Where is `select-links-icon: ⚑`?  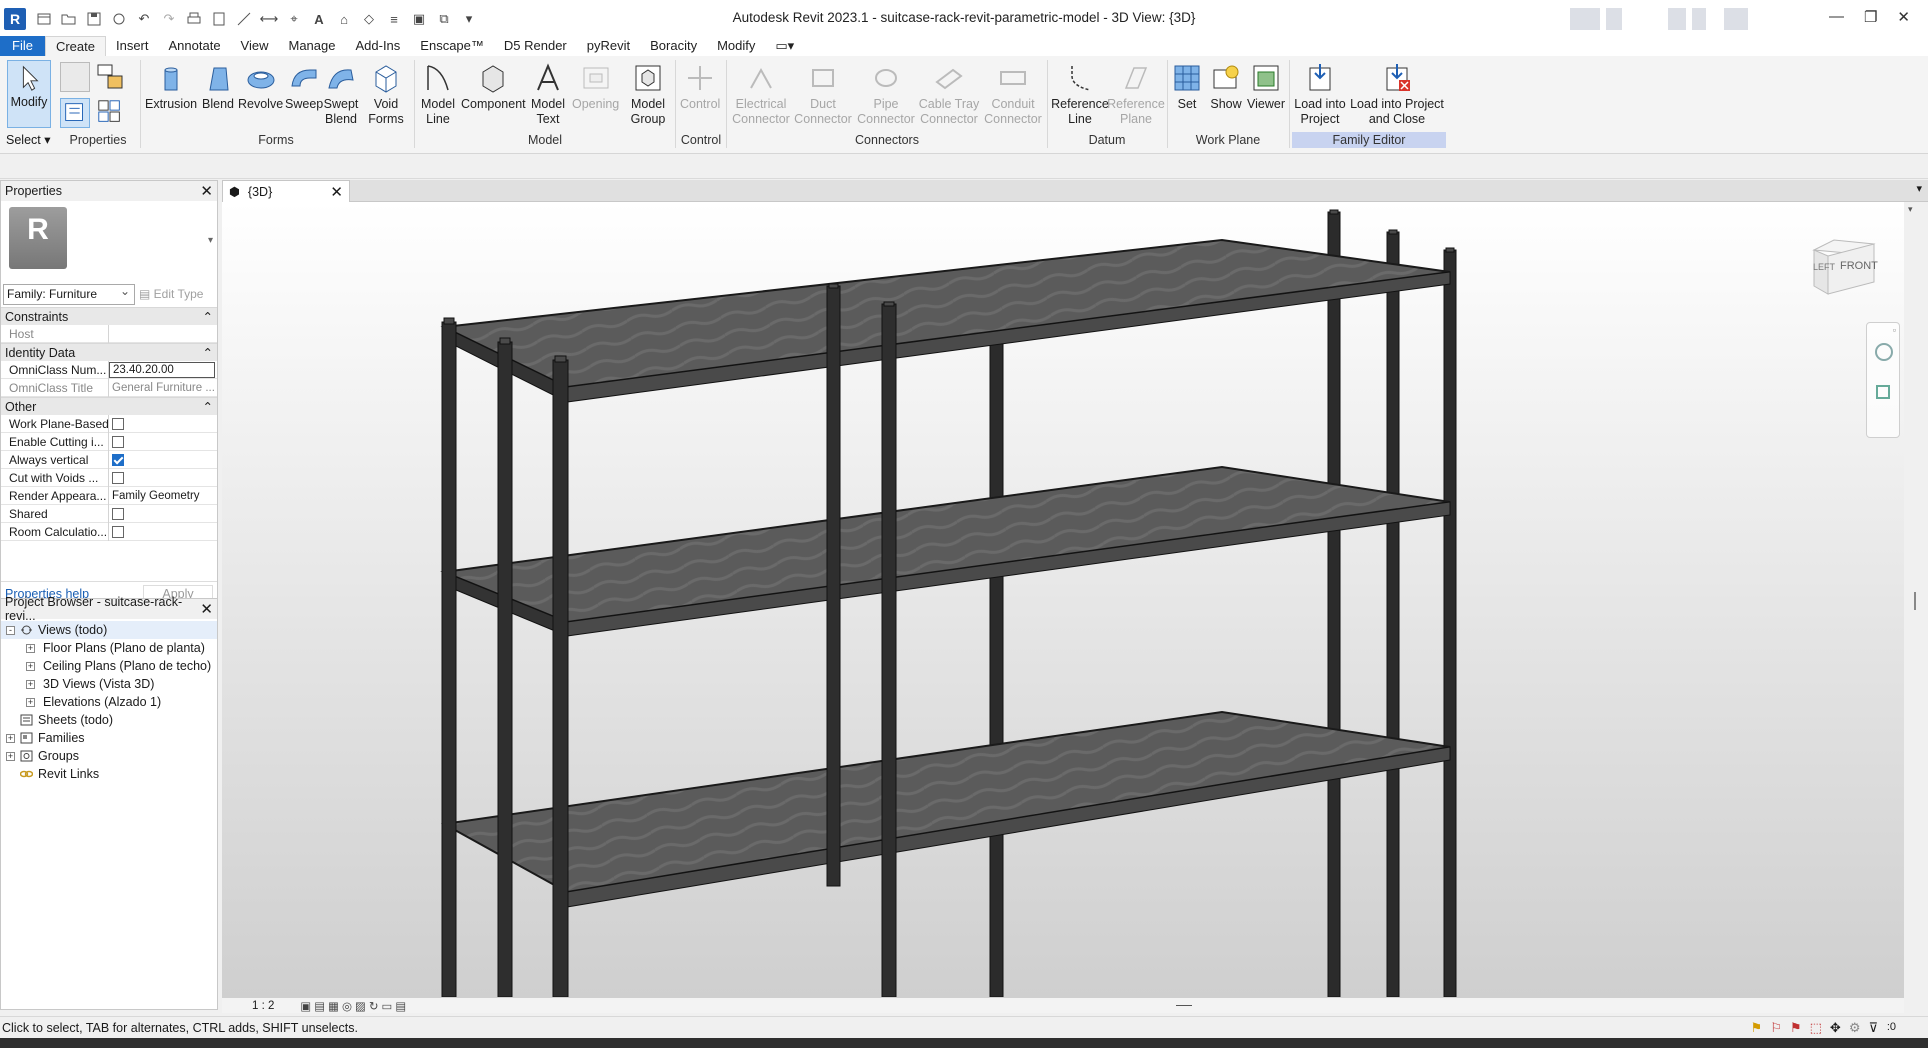 select-links-icon: ⚑ is located at coordinates (1757, 1028).